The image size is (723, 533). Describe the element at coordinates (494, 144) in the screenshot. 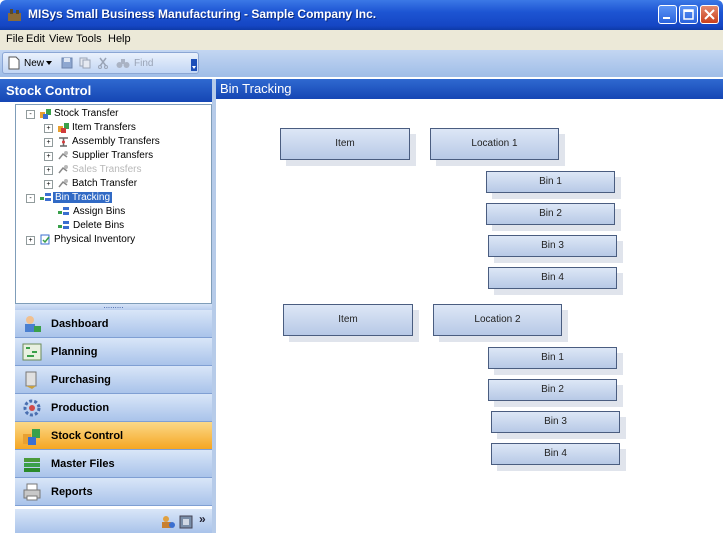

I see `location-node: Location 1` at that location.